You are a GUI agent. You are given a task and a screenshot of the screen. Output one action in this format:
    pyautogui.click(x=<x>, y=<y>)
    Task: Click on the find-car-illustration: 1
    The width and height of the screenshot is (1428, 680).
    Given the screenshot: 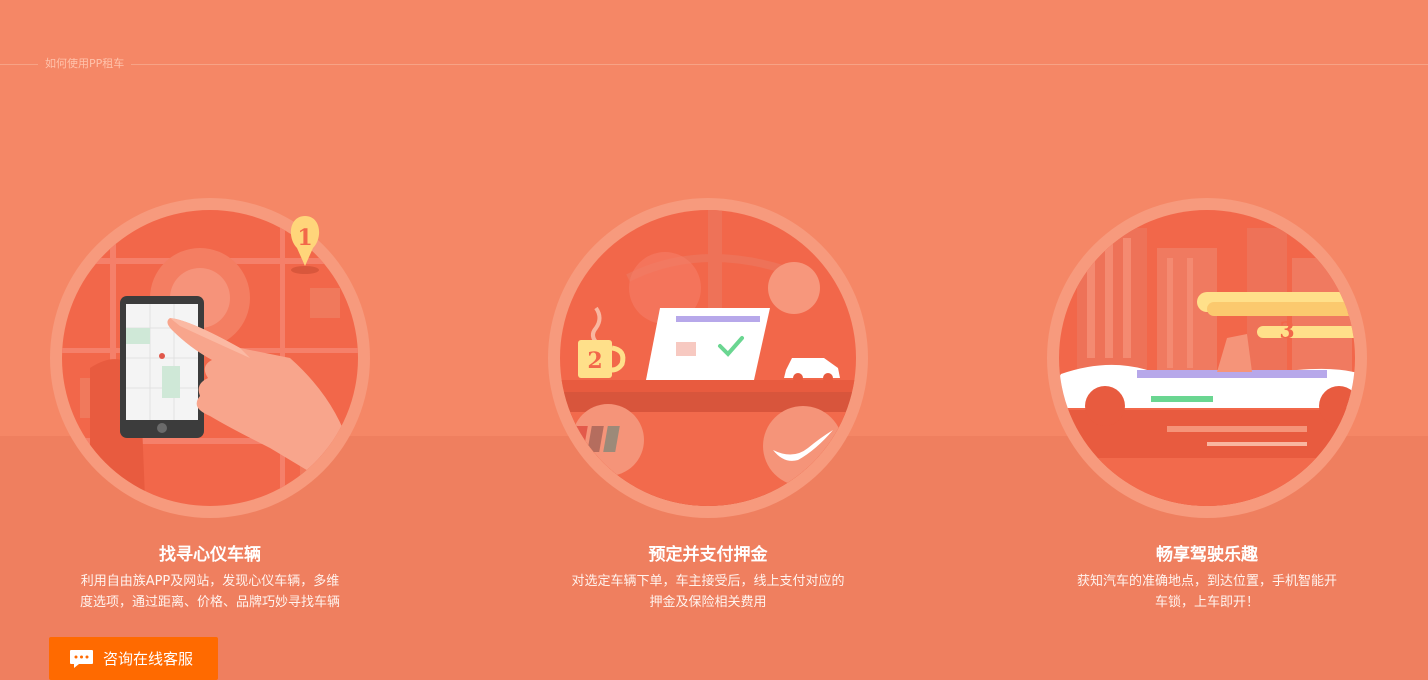 What is the action you would take?
    pyautogui.click(x=210, y=358)
    